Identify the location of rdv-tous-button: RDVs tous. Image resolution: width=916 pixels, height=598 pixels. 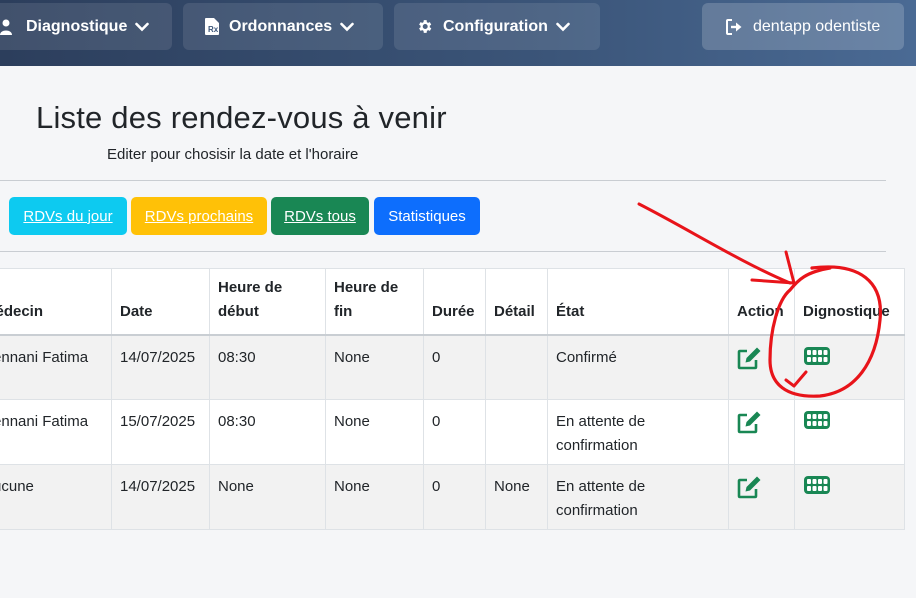
(320, 216).